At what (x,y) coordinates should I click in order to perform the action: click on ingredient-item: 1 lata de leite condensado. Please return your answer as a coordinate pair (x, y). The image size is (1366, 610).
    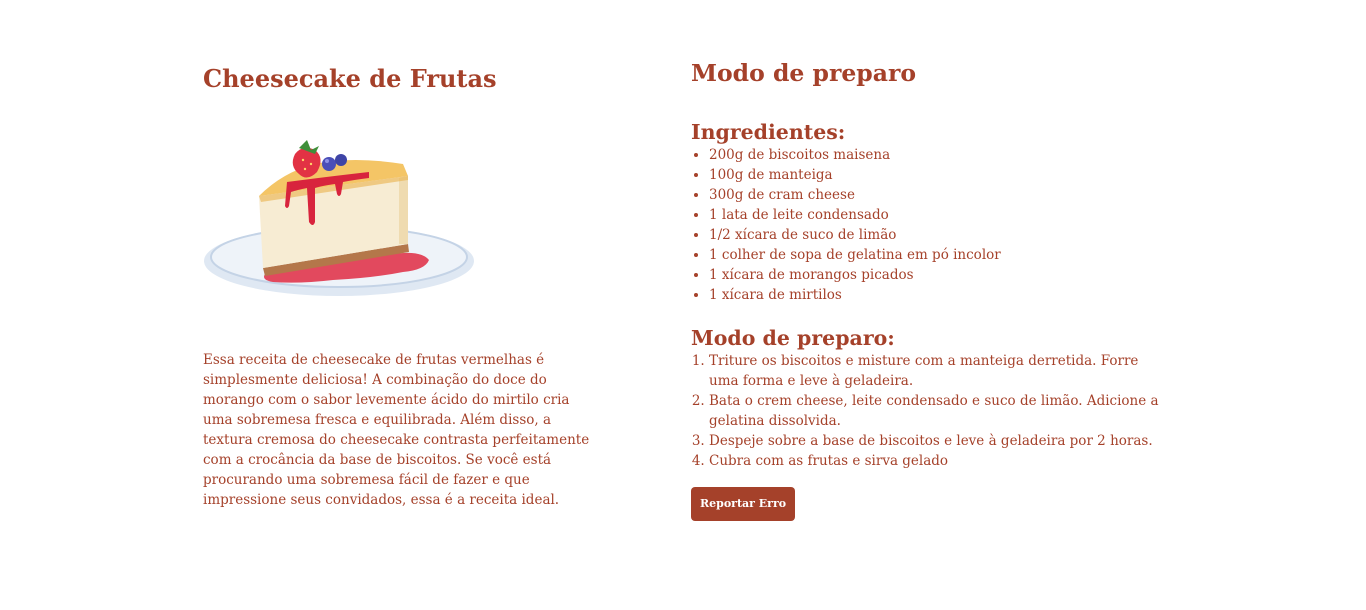
    Looking at the image, I should click on (940, 215).